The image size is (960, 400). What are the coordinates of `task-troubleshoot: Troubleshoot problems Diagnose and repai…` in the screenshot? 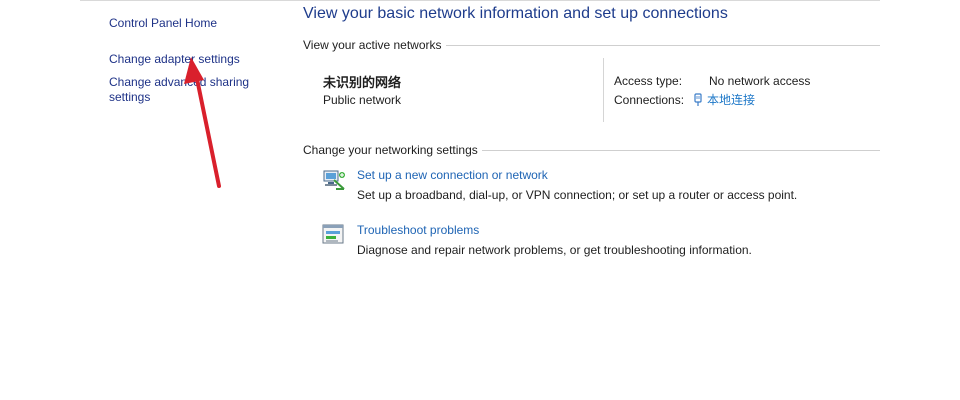 It's located at (602, 243).